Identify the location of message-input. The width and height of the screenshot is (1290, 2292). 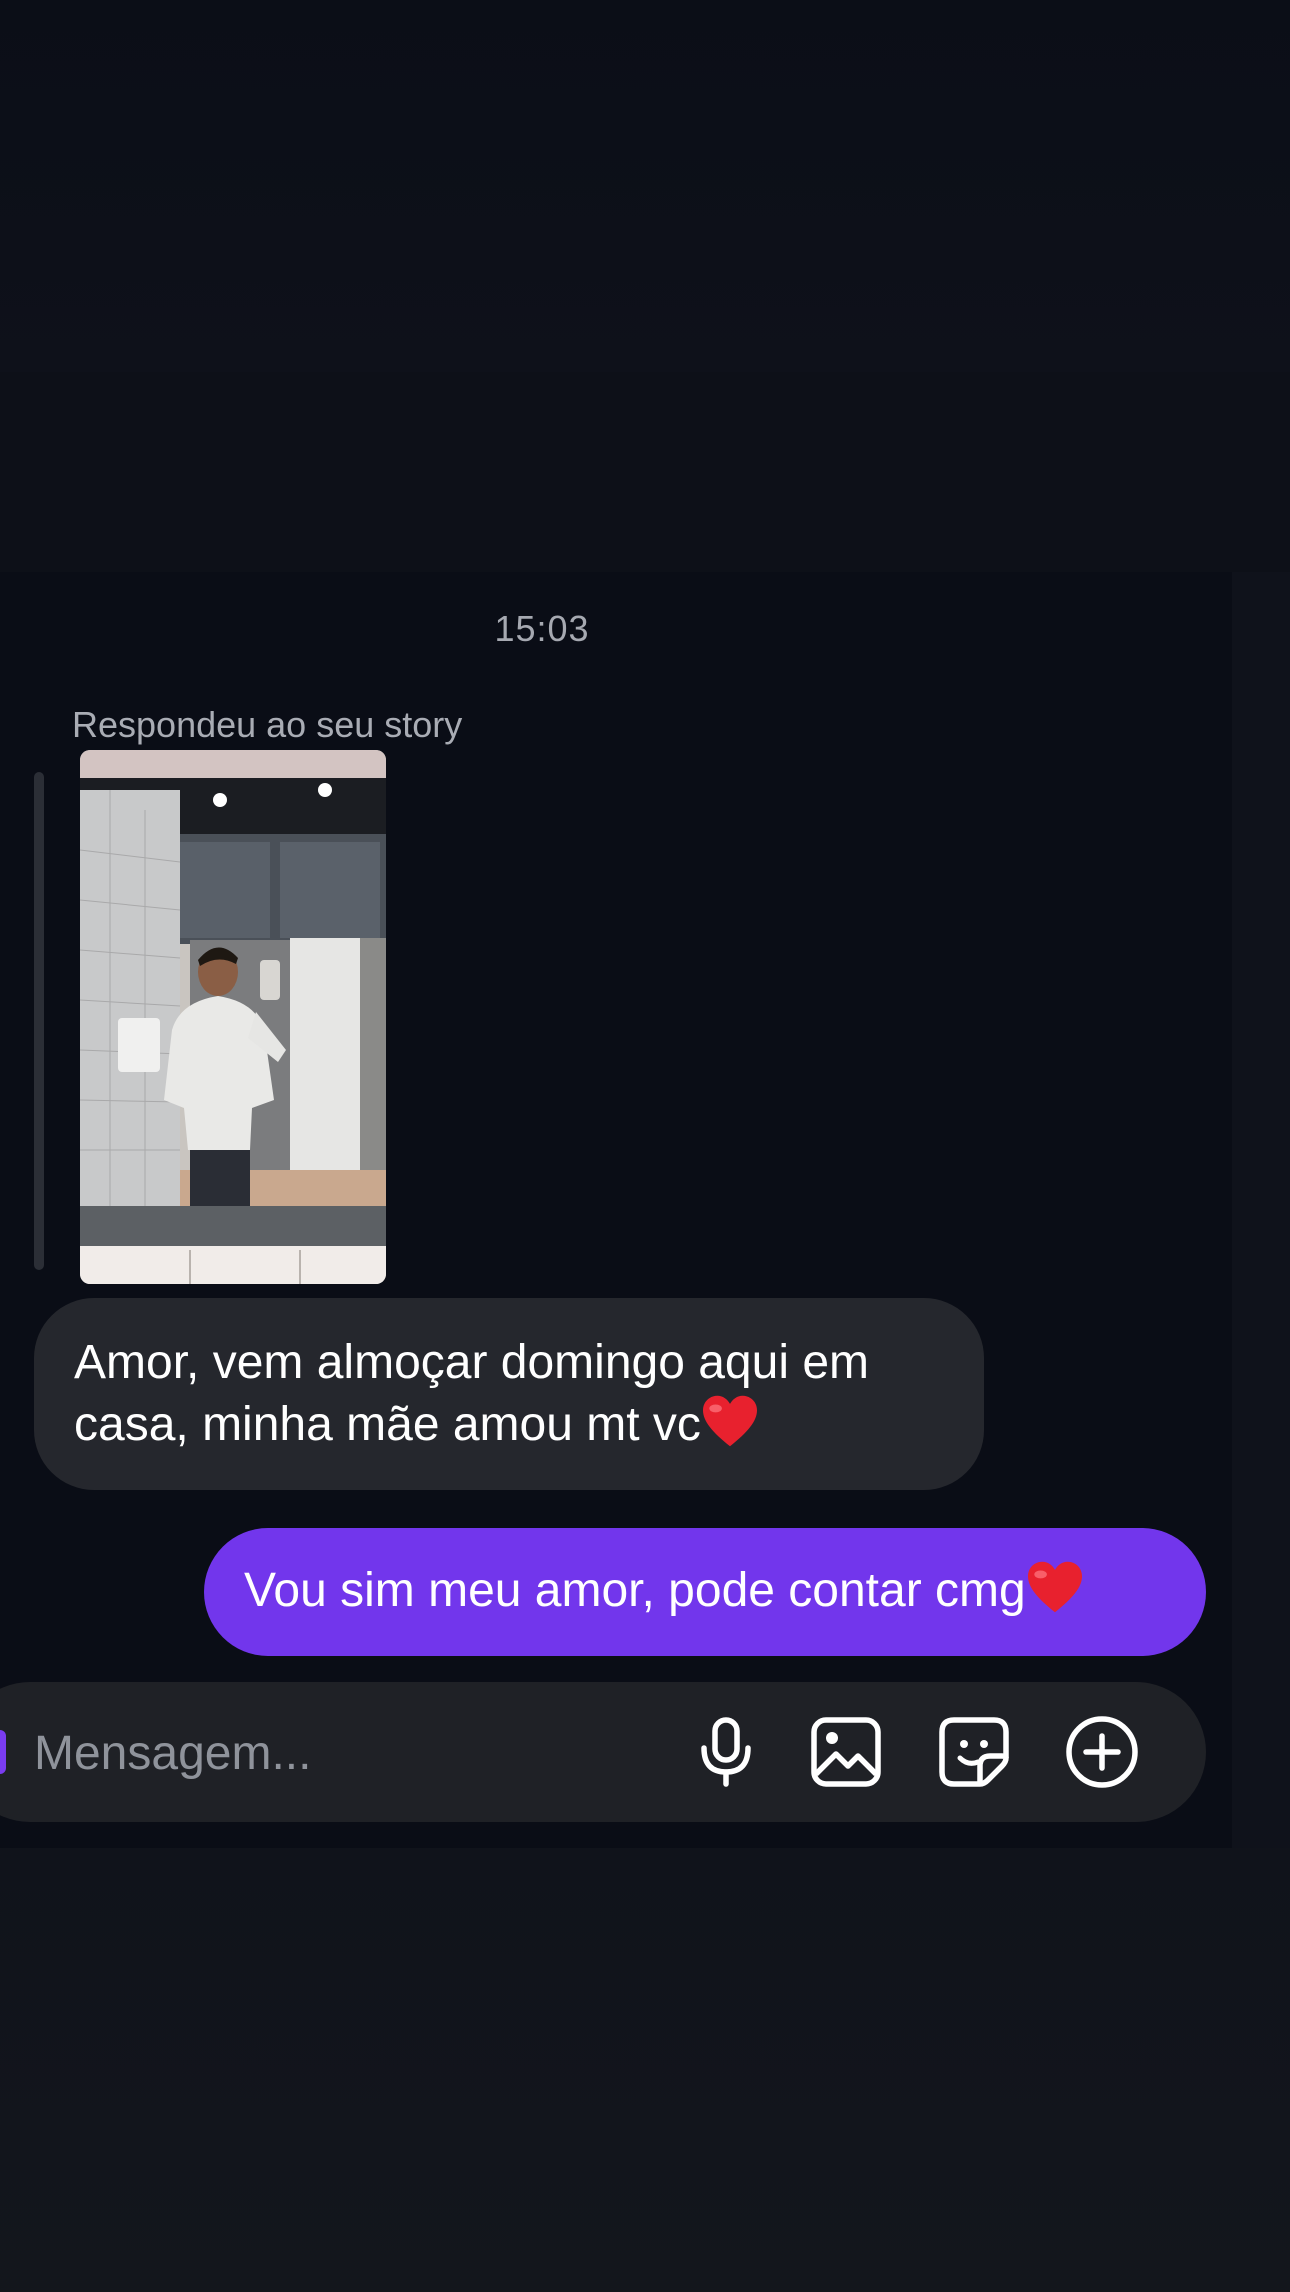
(334, 1753).